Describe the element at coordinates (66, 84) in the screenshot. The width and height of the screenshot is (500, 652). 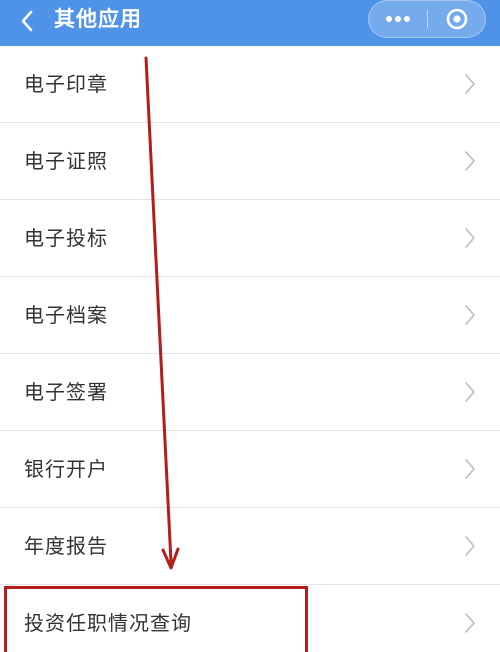
I see `list-item-label: 电子印章` at that location.